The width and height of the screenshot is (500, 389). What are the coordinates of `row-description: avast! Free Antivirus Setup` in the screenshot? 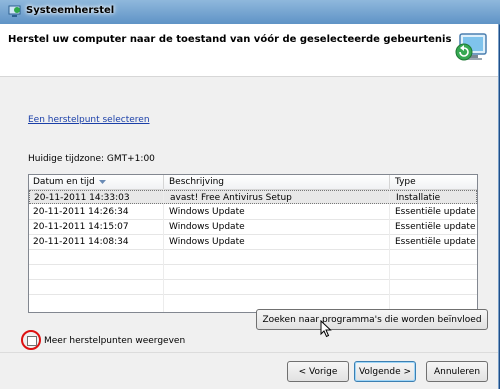 It's located at (231, 198).